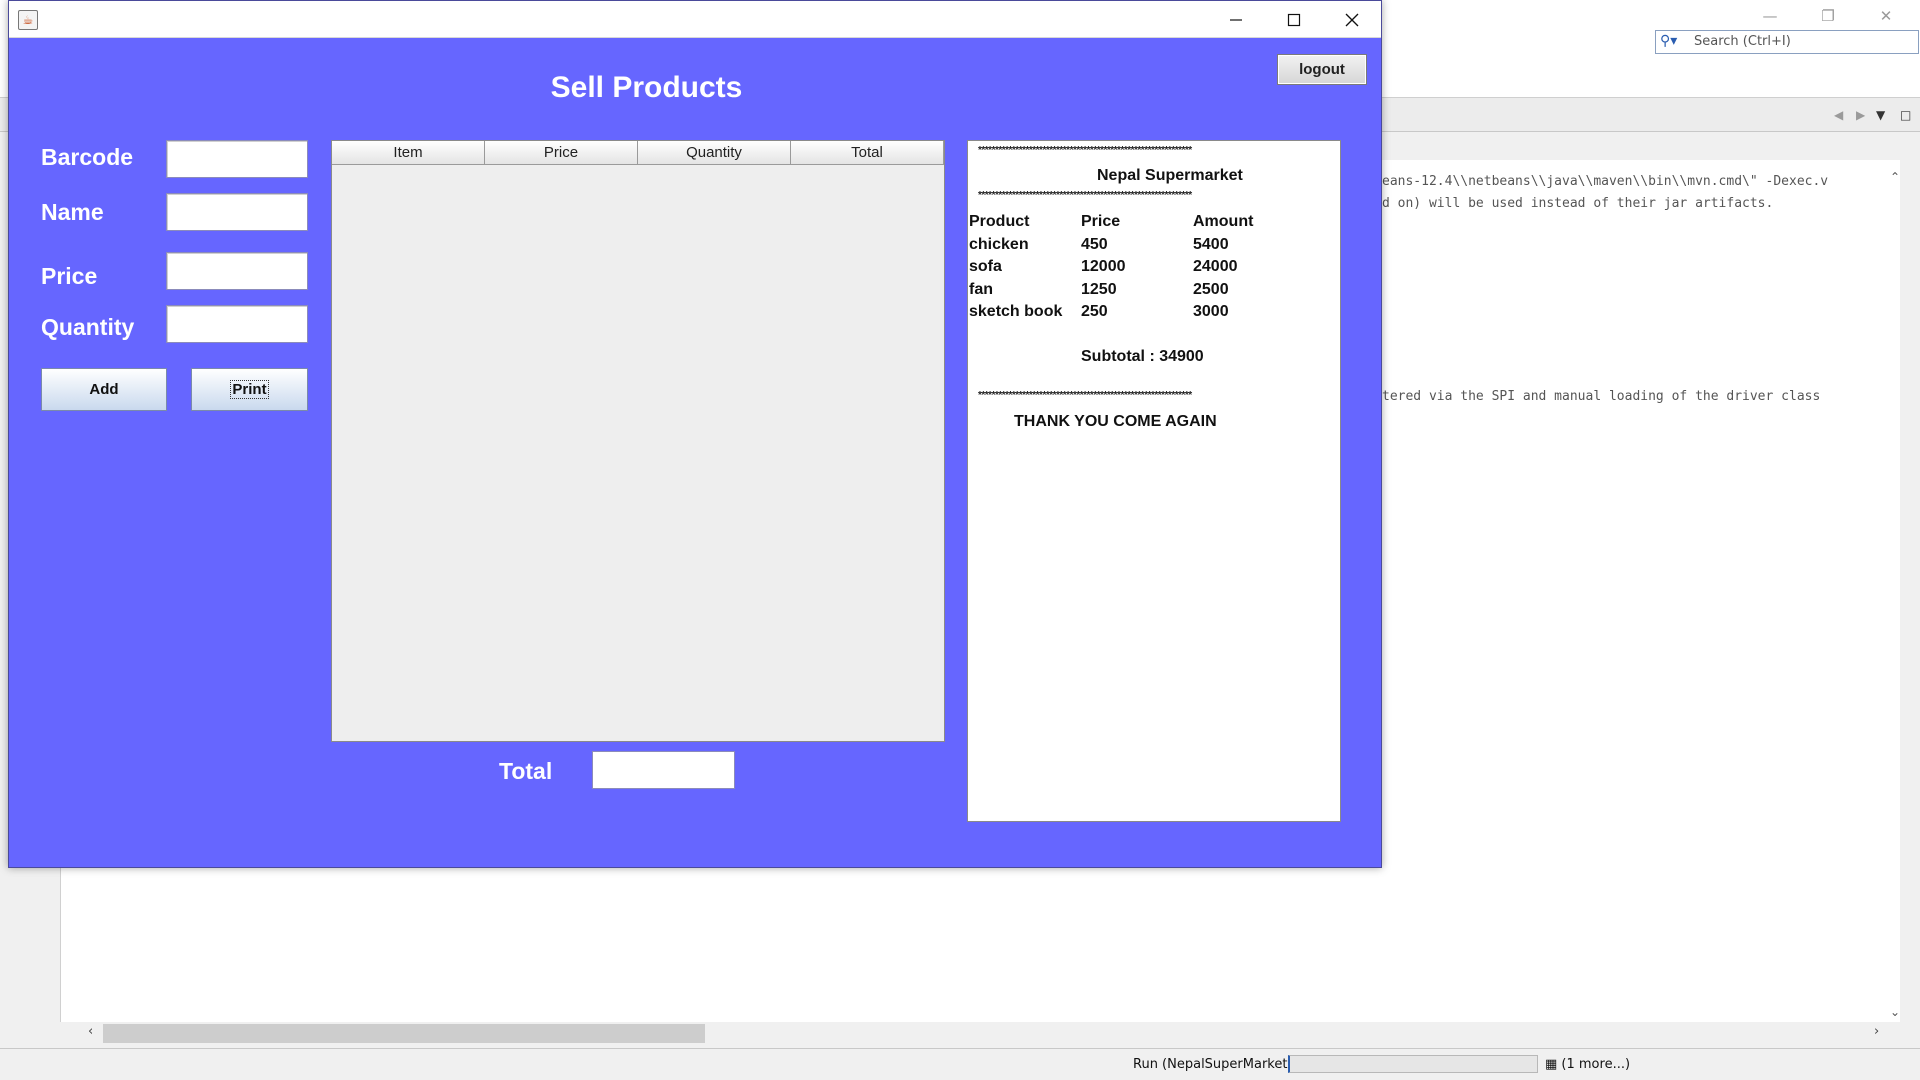  Describe the element at coordinates (1905, 115) in the screenshot. I see `maximize-panel-icon: □` at that location.